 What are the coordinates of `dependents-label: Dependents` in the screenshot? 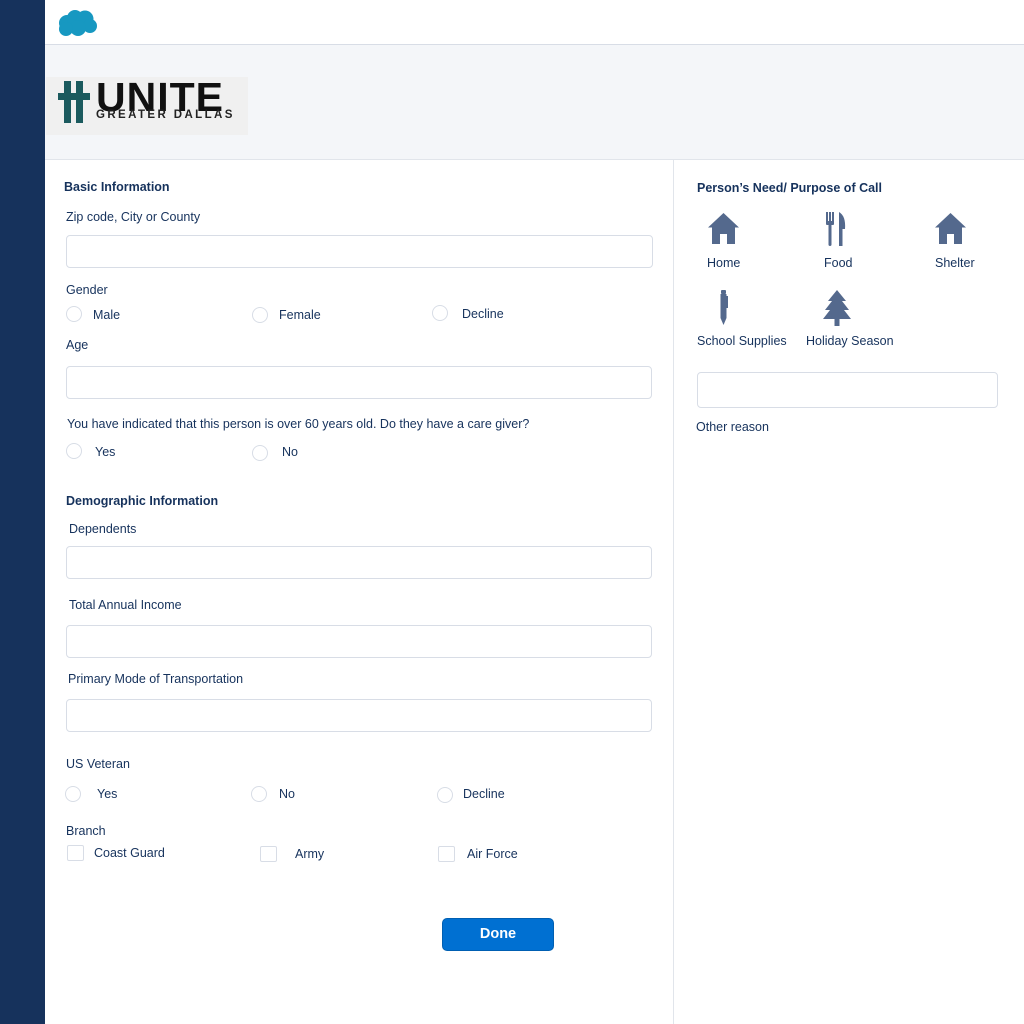 It's located at (103, 529).